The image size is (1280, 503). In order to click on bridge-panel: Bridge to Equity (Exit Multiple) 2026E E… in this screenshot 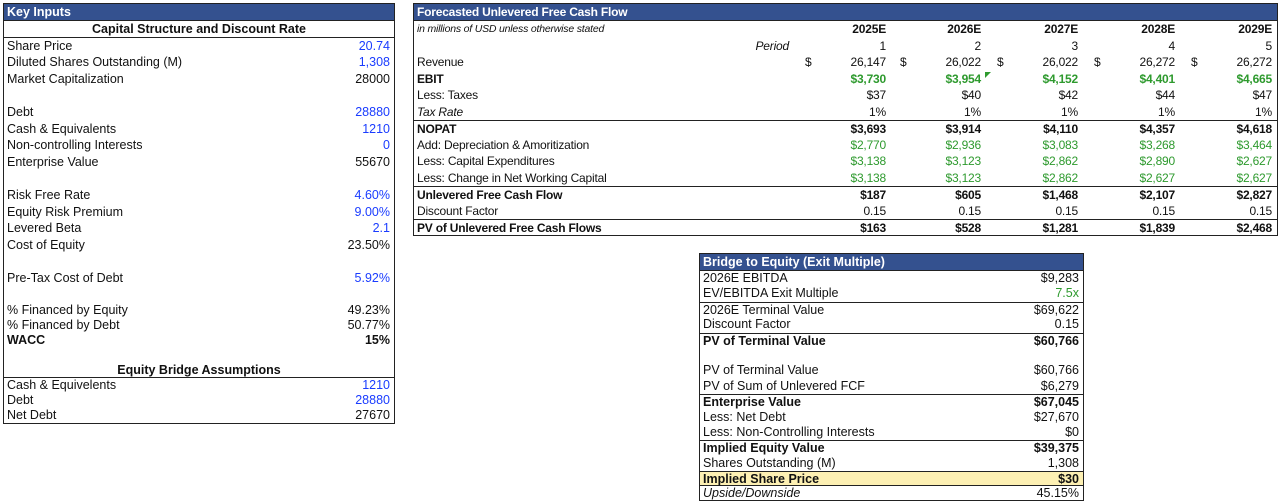, I will do `click(891, 377)`.